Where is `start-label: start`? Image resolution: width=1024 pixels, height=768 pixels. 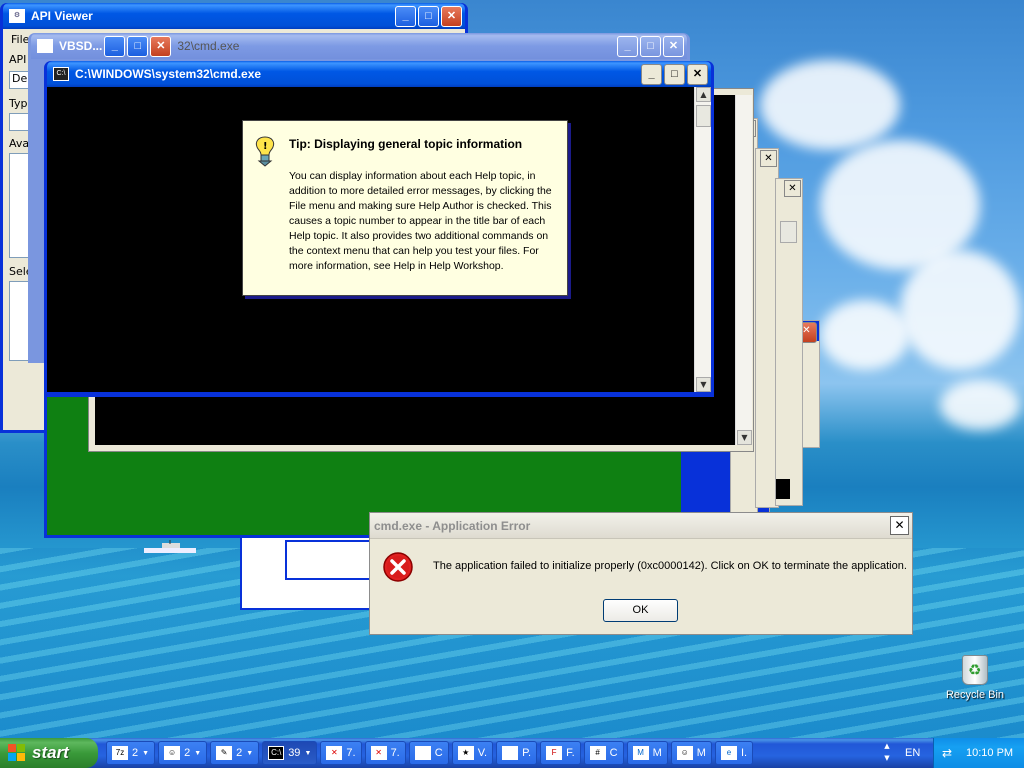
start-label: start is located at coordinates (50, 752).